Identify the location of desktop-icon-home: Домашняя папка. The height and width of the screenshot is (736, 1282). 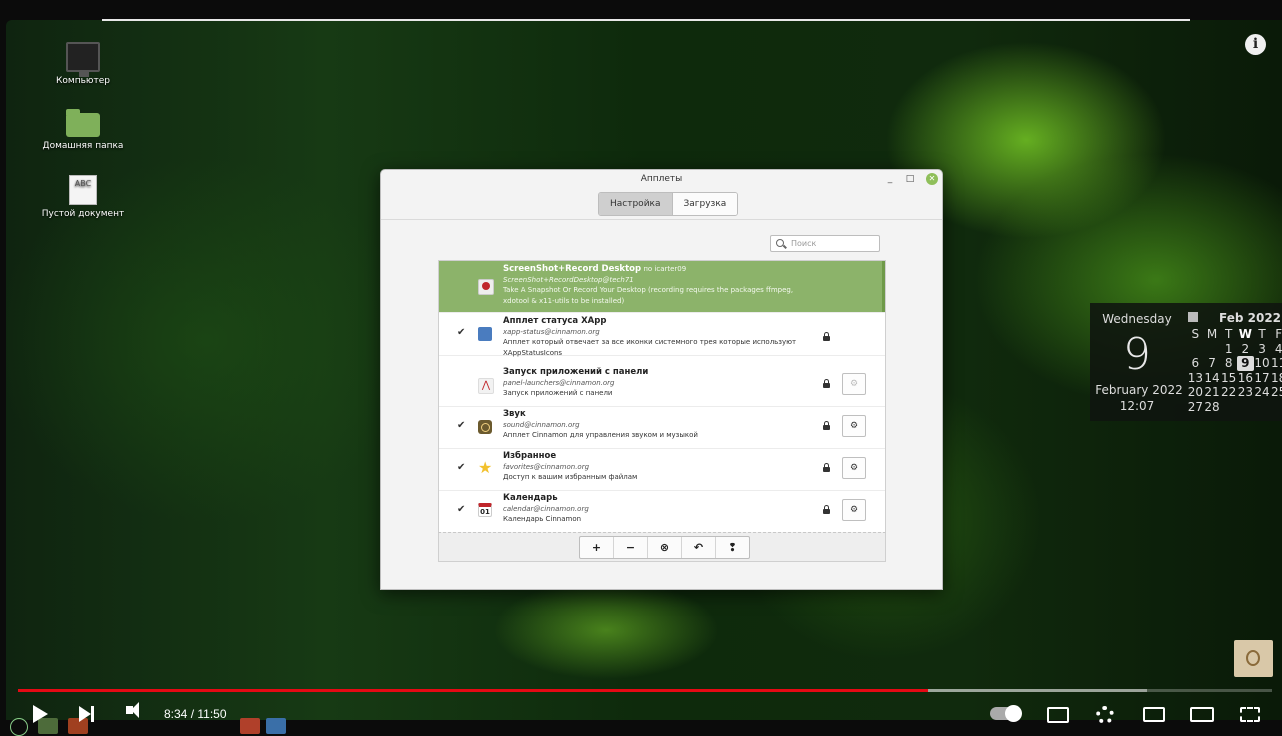
(83, 130).